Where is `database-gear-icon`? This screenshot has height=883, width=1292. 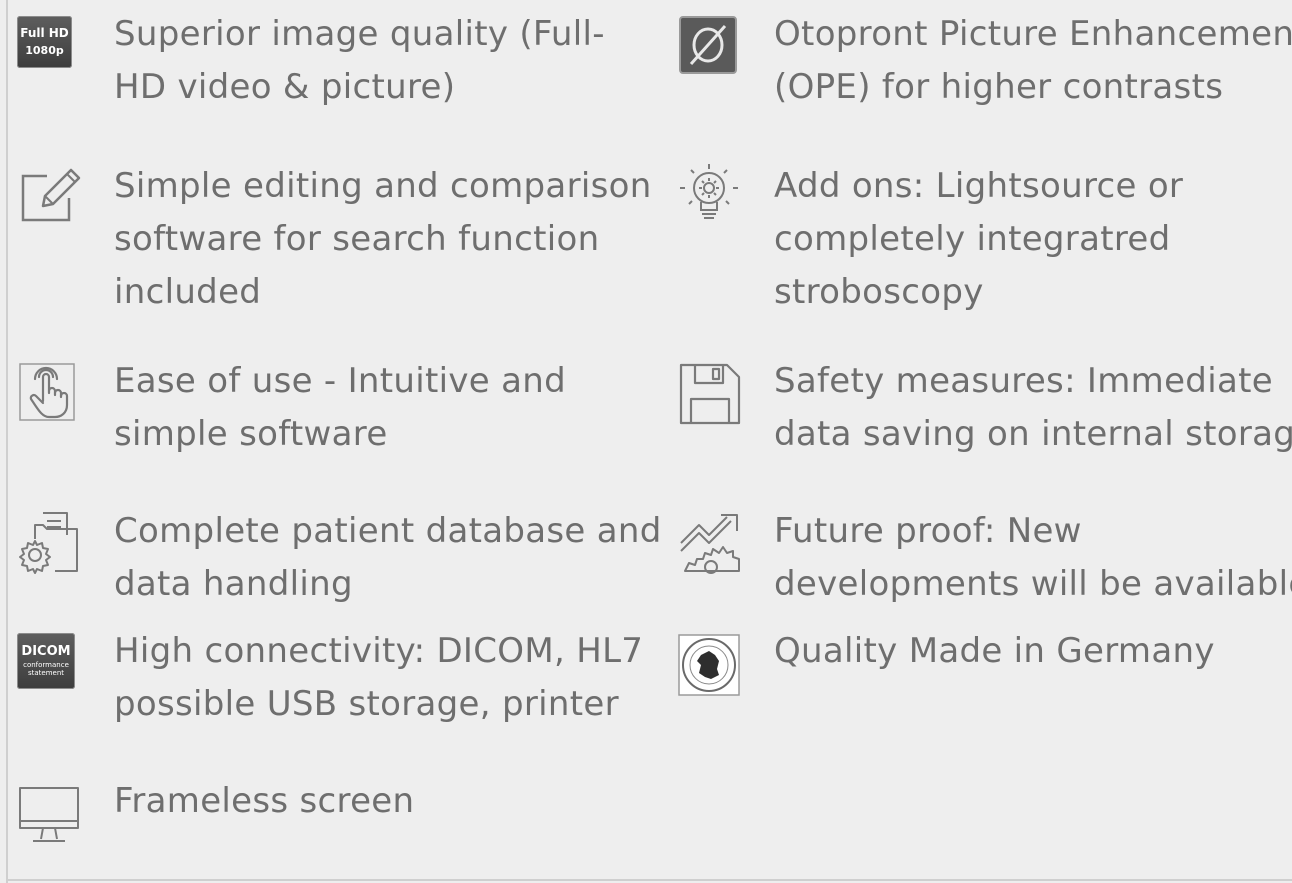 database-gear-icon is located at coordinates (49, 539).